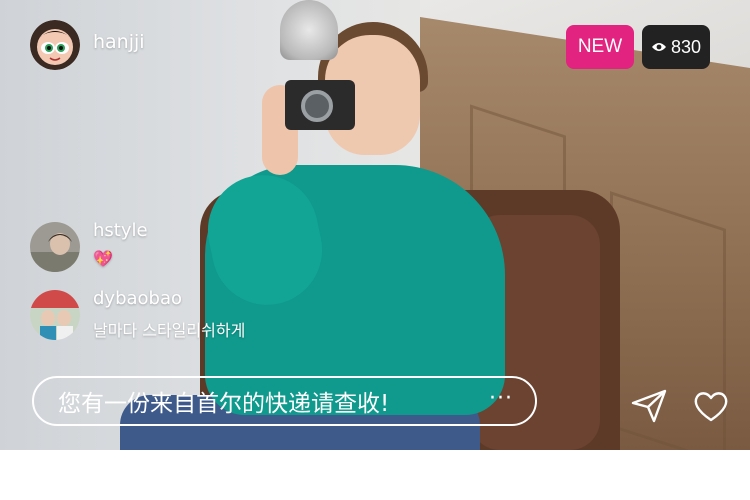 The image size is (750, 500). Describe the element at coordinates (320, 105) in the screenshot. I see `camera` at that location.